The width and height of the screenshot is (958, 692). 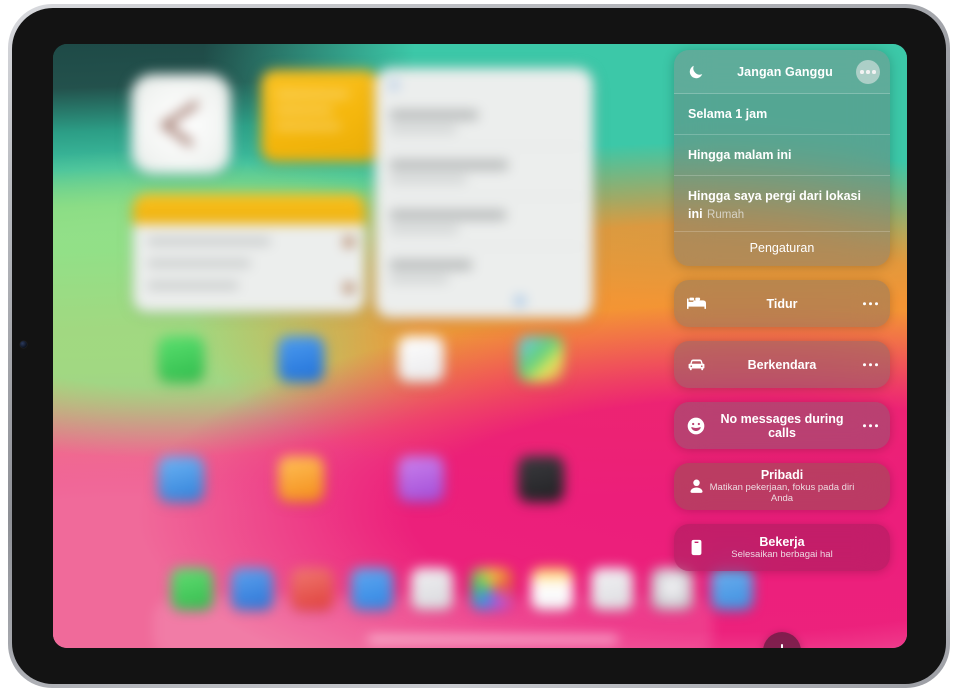 What do you see at coordinates (782, 475) in the screenshot?
I see `focus-mode-title: Pribadi` at bounding box center [782, 475].